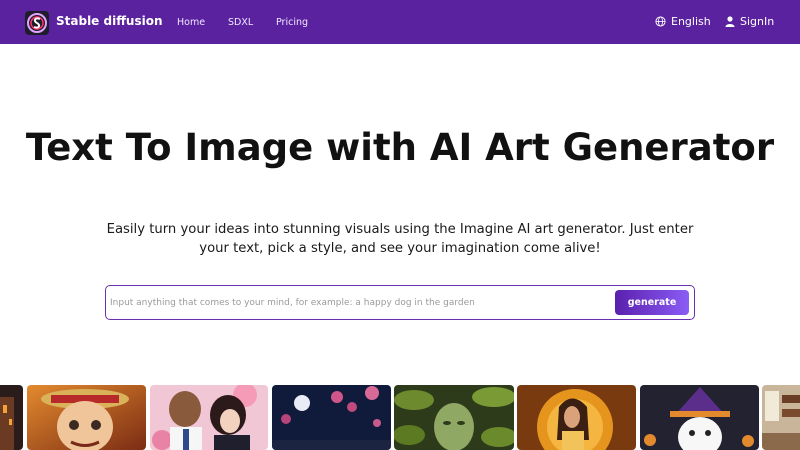 Image resolution: width=800 pixels, height=450 pixels. Describe the element at coordinates (400, 147) in the screenshot. I see `hero-title: Text To Image with AI Art Generator` at that location.